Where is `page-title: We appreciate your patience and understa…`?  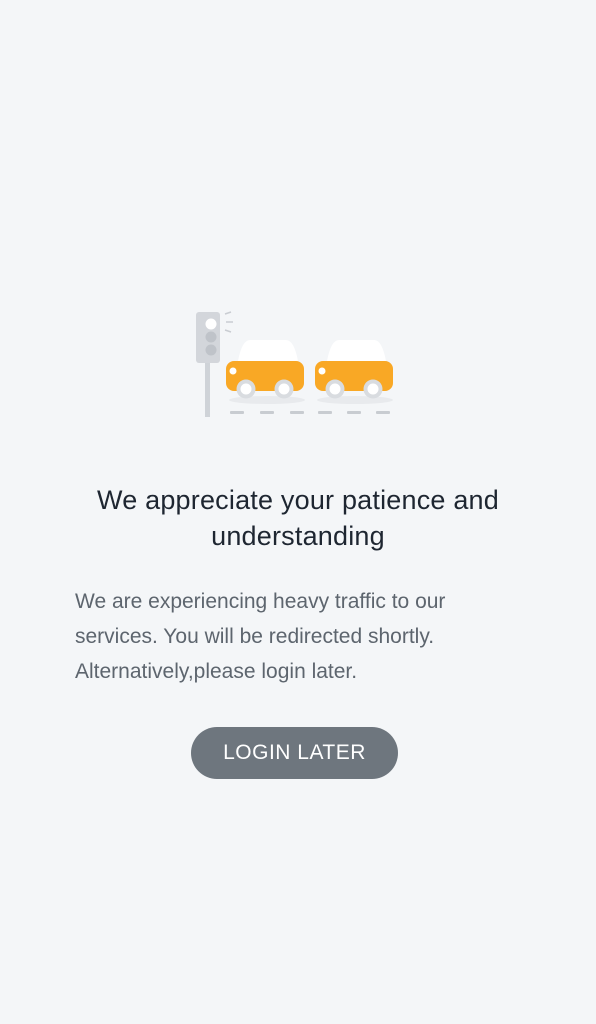
page-title: We appreciate your patience and understa… is located at coordinates (298, 518).